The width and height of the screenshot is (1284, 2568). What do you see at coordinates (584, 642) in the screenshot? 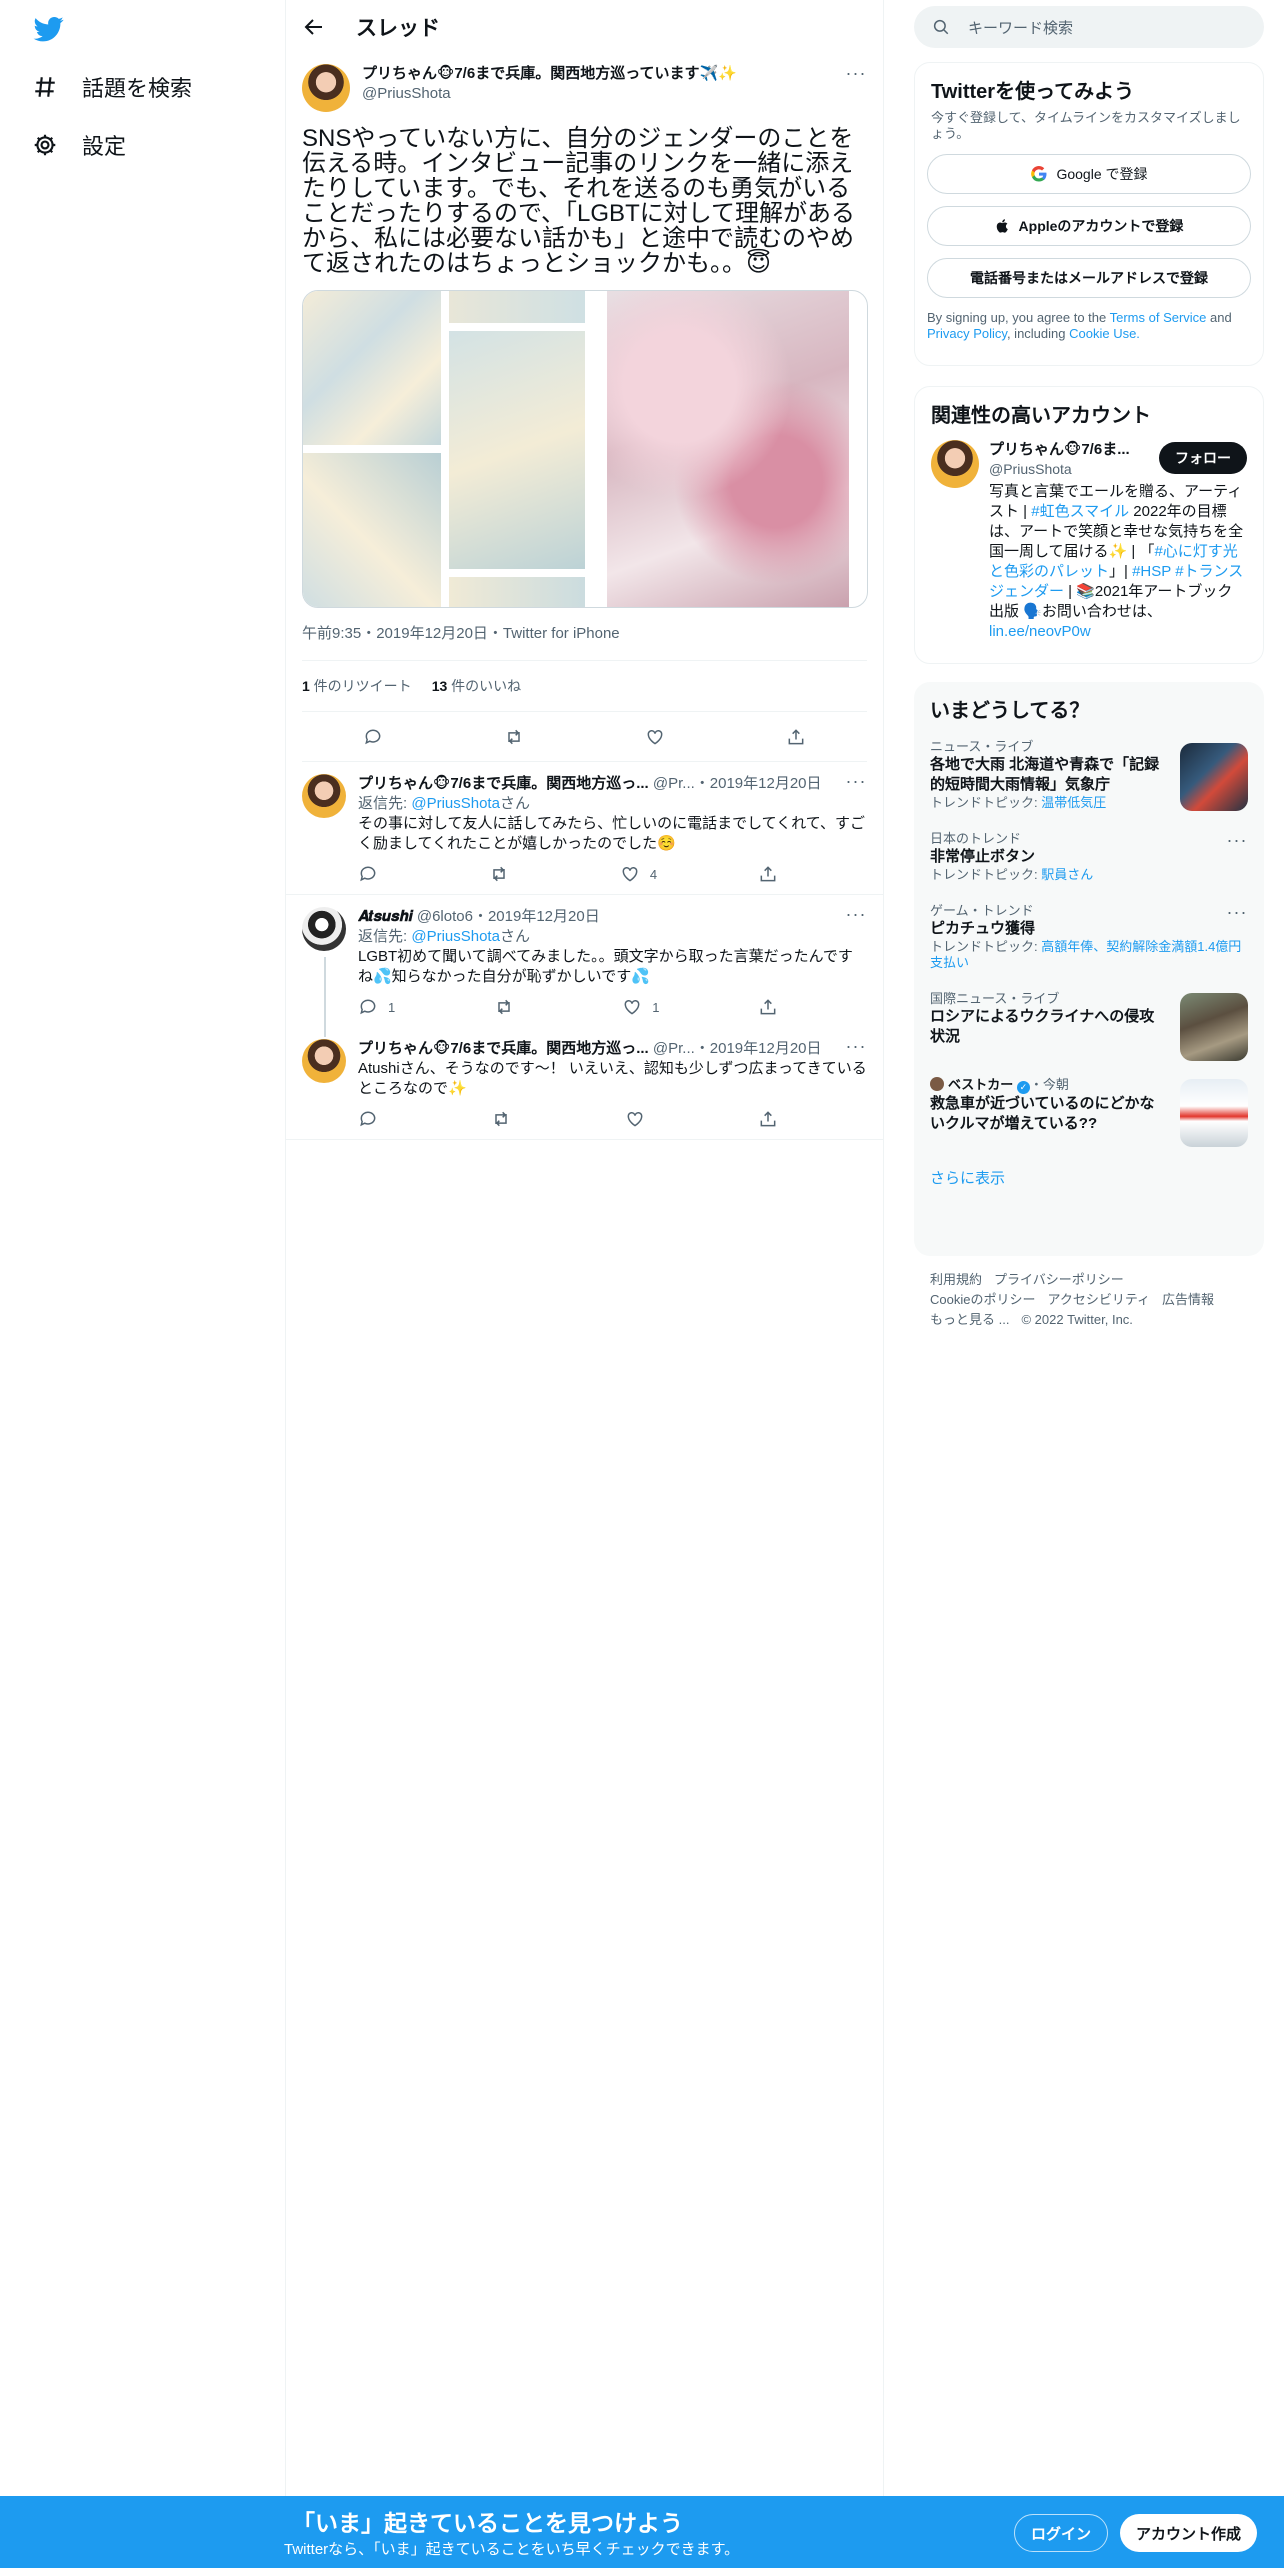
I see `tweet-timestamp: 午前9:35・2019年12月20日・Twitter for iPhone` at bounding box center [584, 642].